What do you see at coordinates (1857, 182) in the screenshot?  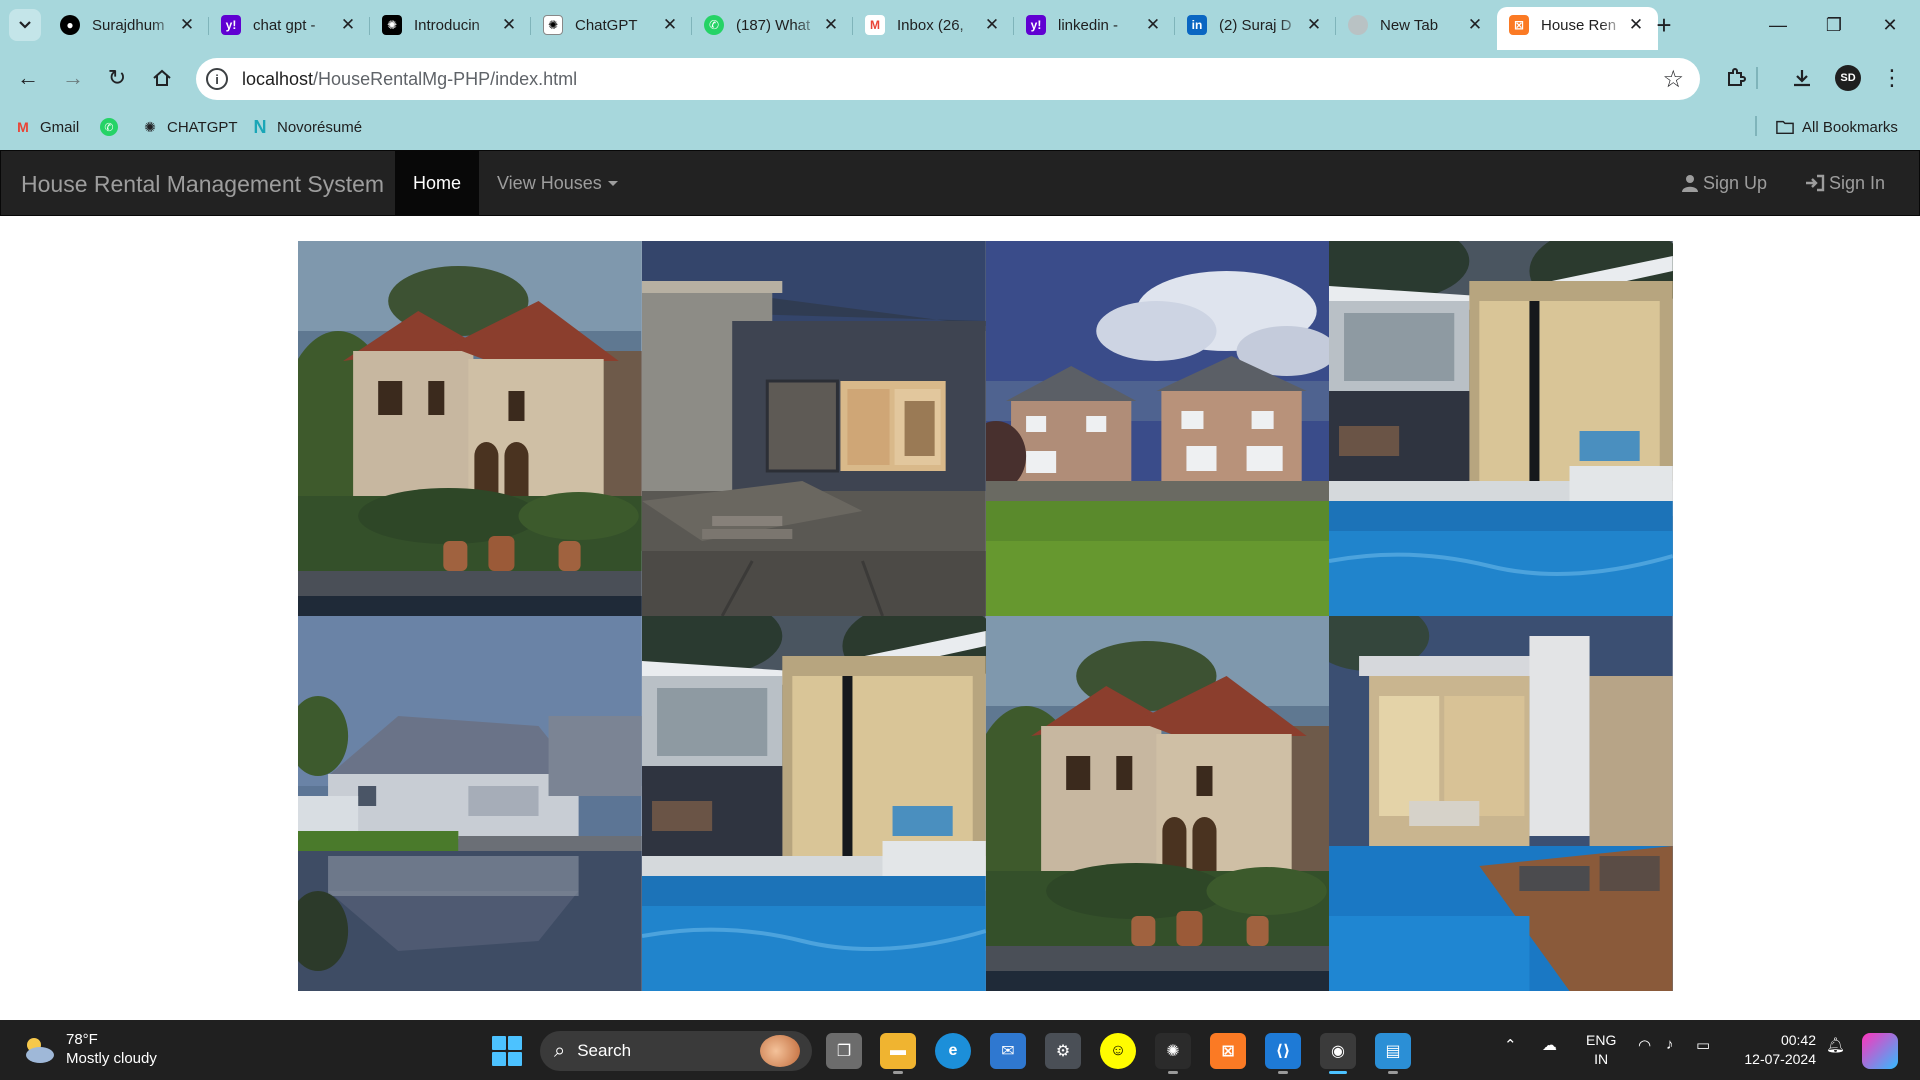 I see `sign-in-label: Sign In` at bounding box center [1857, 182].